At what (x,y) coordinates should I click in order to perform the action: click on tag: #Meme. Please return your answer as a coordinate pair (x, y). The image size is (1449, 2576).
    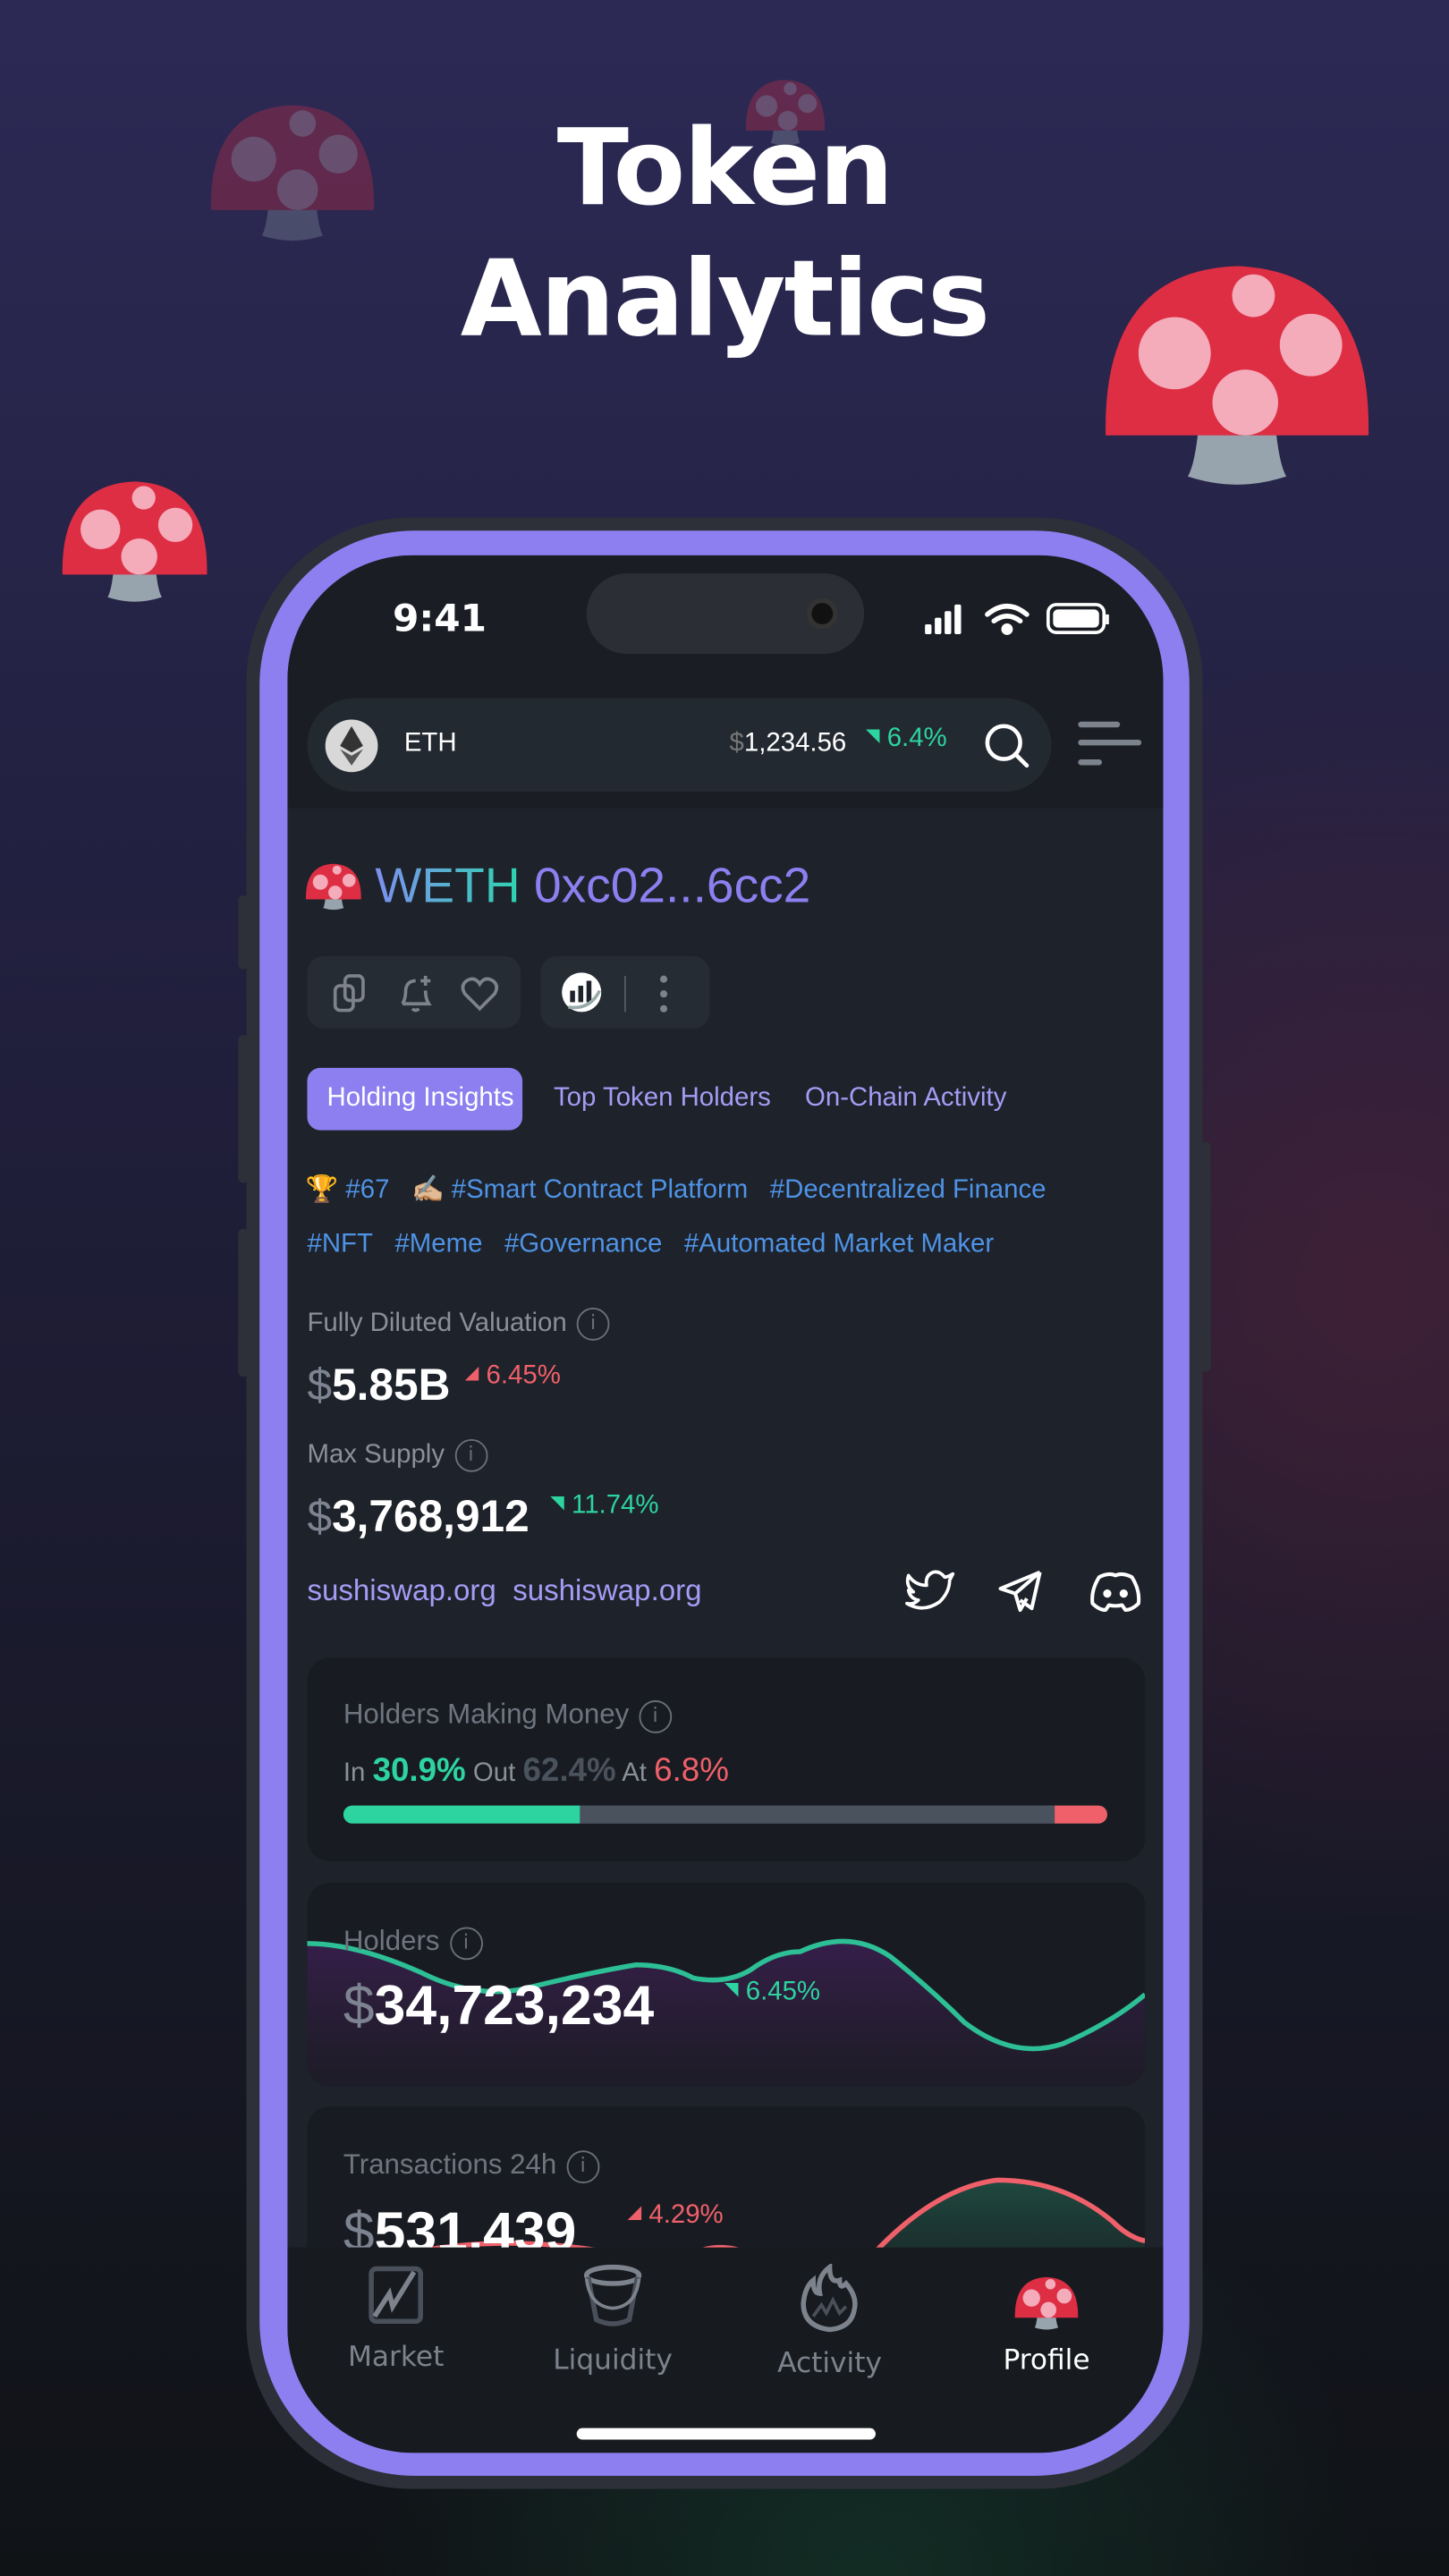
    Looking at the image, I should click on (438, 1244).